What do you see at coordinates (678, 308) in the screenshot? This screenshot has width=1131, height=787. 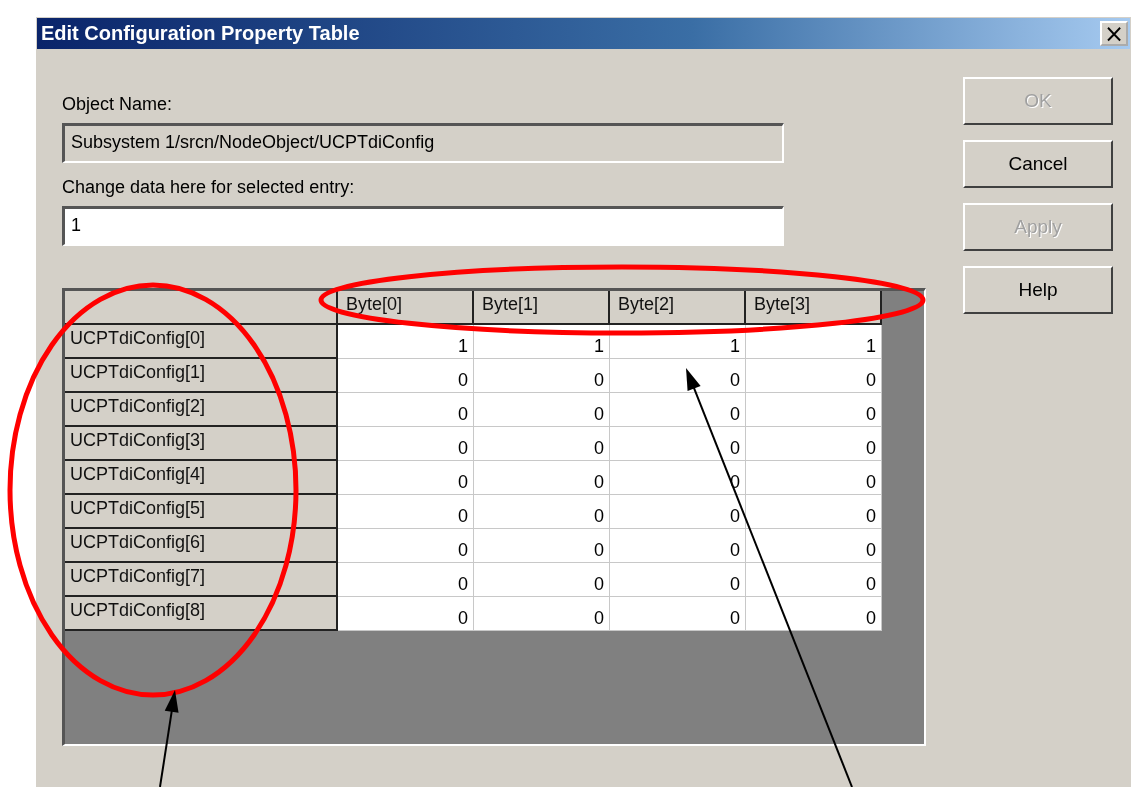 I see `column-header: Byte[2]` at bounding box center [678, 308].